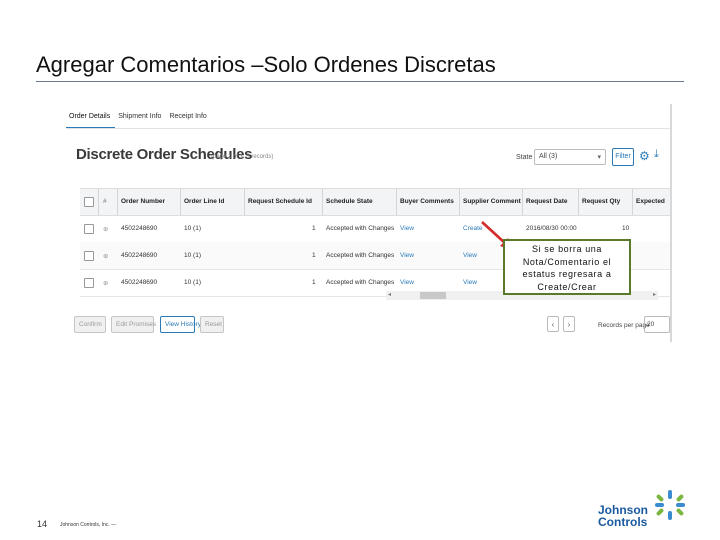  I want to click on column-header: Order Line Id, so click(213, 201).